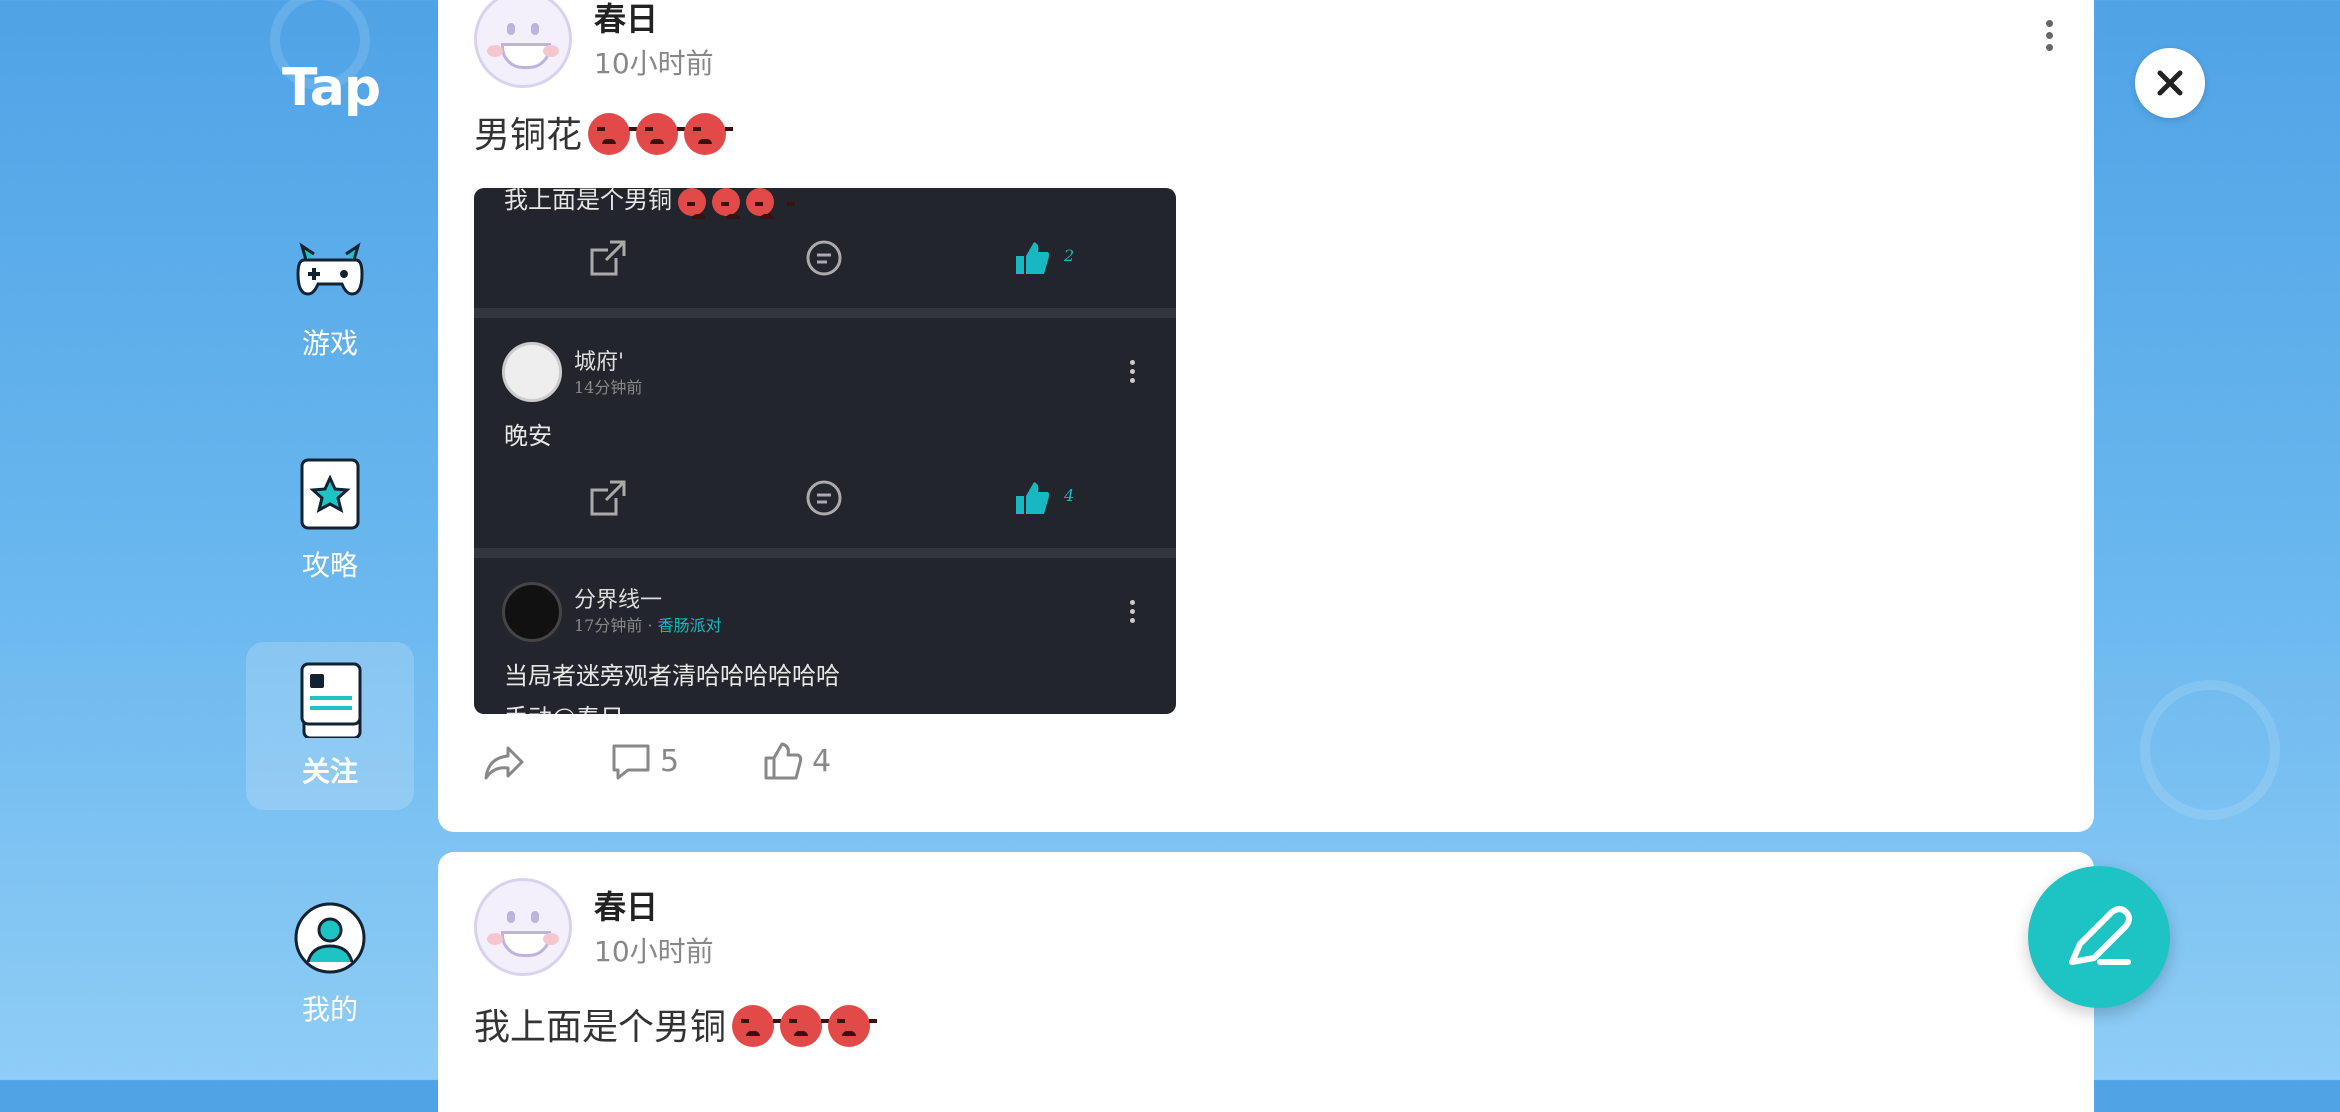 This screenshot has width=2340, height=1112. Describe the element at coordinates (648, 625) in the screenshot. I see `comment-time: 17分钟前 · 香肠派对` at that location.